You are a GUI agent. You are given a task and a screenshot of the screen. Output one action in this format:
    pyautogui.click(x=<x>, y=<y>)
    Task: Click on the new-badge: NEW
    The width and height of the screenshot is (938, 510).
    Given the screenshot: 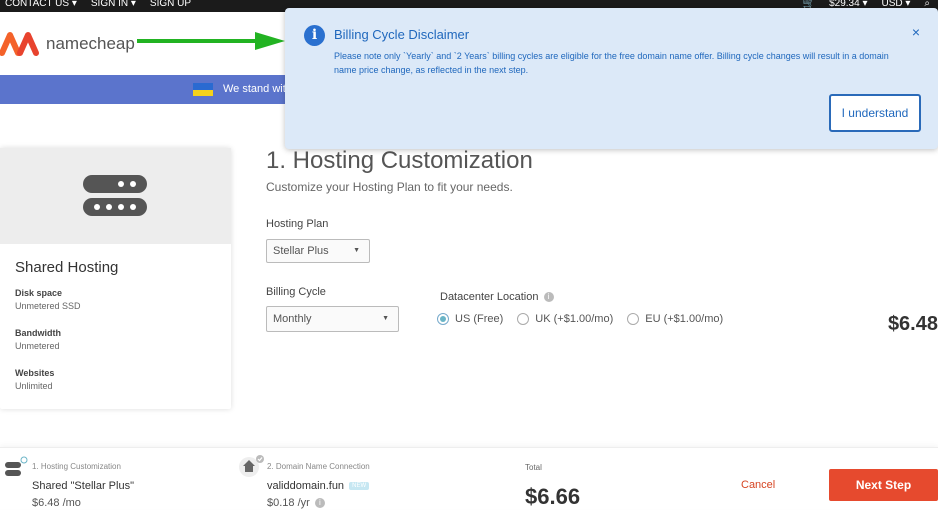 What is the action you would take?
    pyautogui.click(x=359, y=486)
    